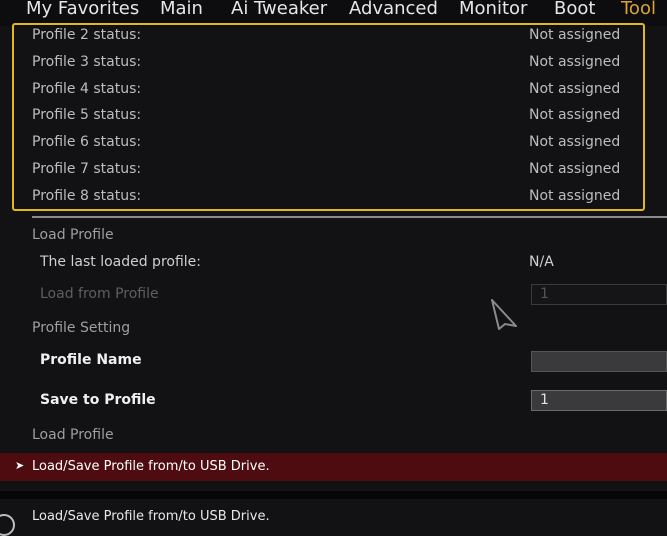 This screenshot has width=667, height=536. What do you see at coordinates (151, 466) in the screenshot?
I see `usb-profile-label: Load/Save Profile from/to USB Drive.` at bounding box center [151, 466].